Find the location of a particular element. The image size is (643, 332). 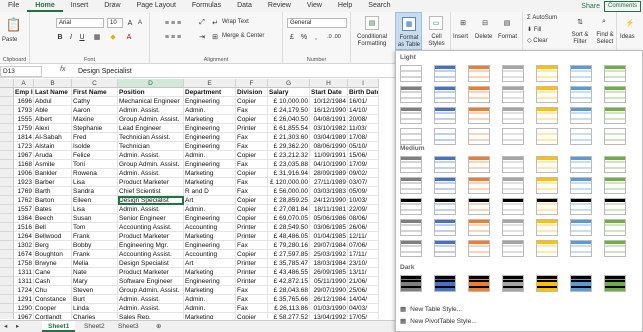

table-cell: £ 23,035.88 is located at coordinates (289, 164).